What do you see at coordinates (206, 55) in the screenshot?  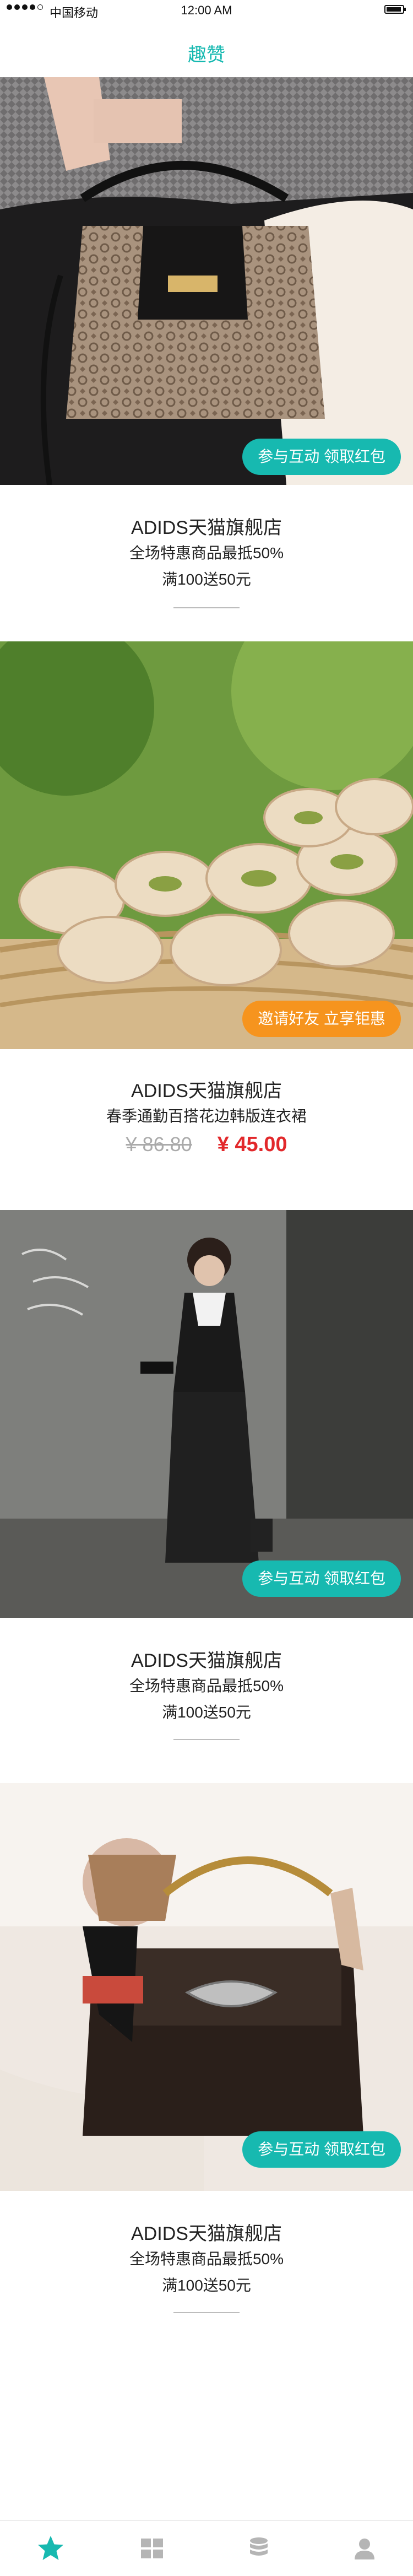 I see `page-title: 趣赞` at bounding box center [206, 55].